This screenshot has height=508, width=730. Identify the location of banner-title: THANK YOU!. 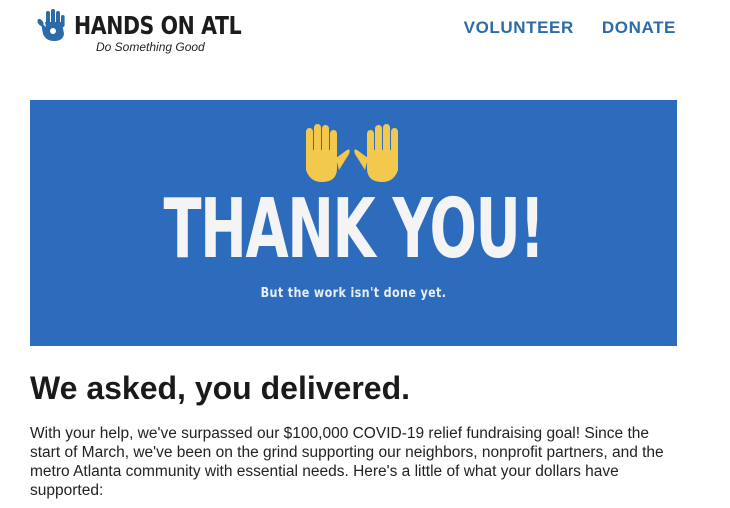
(353, 229).